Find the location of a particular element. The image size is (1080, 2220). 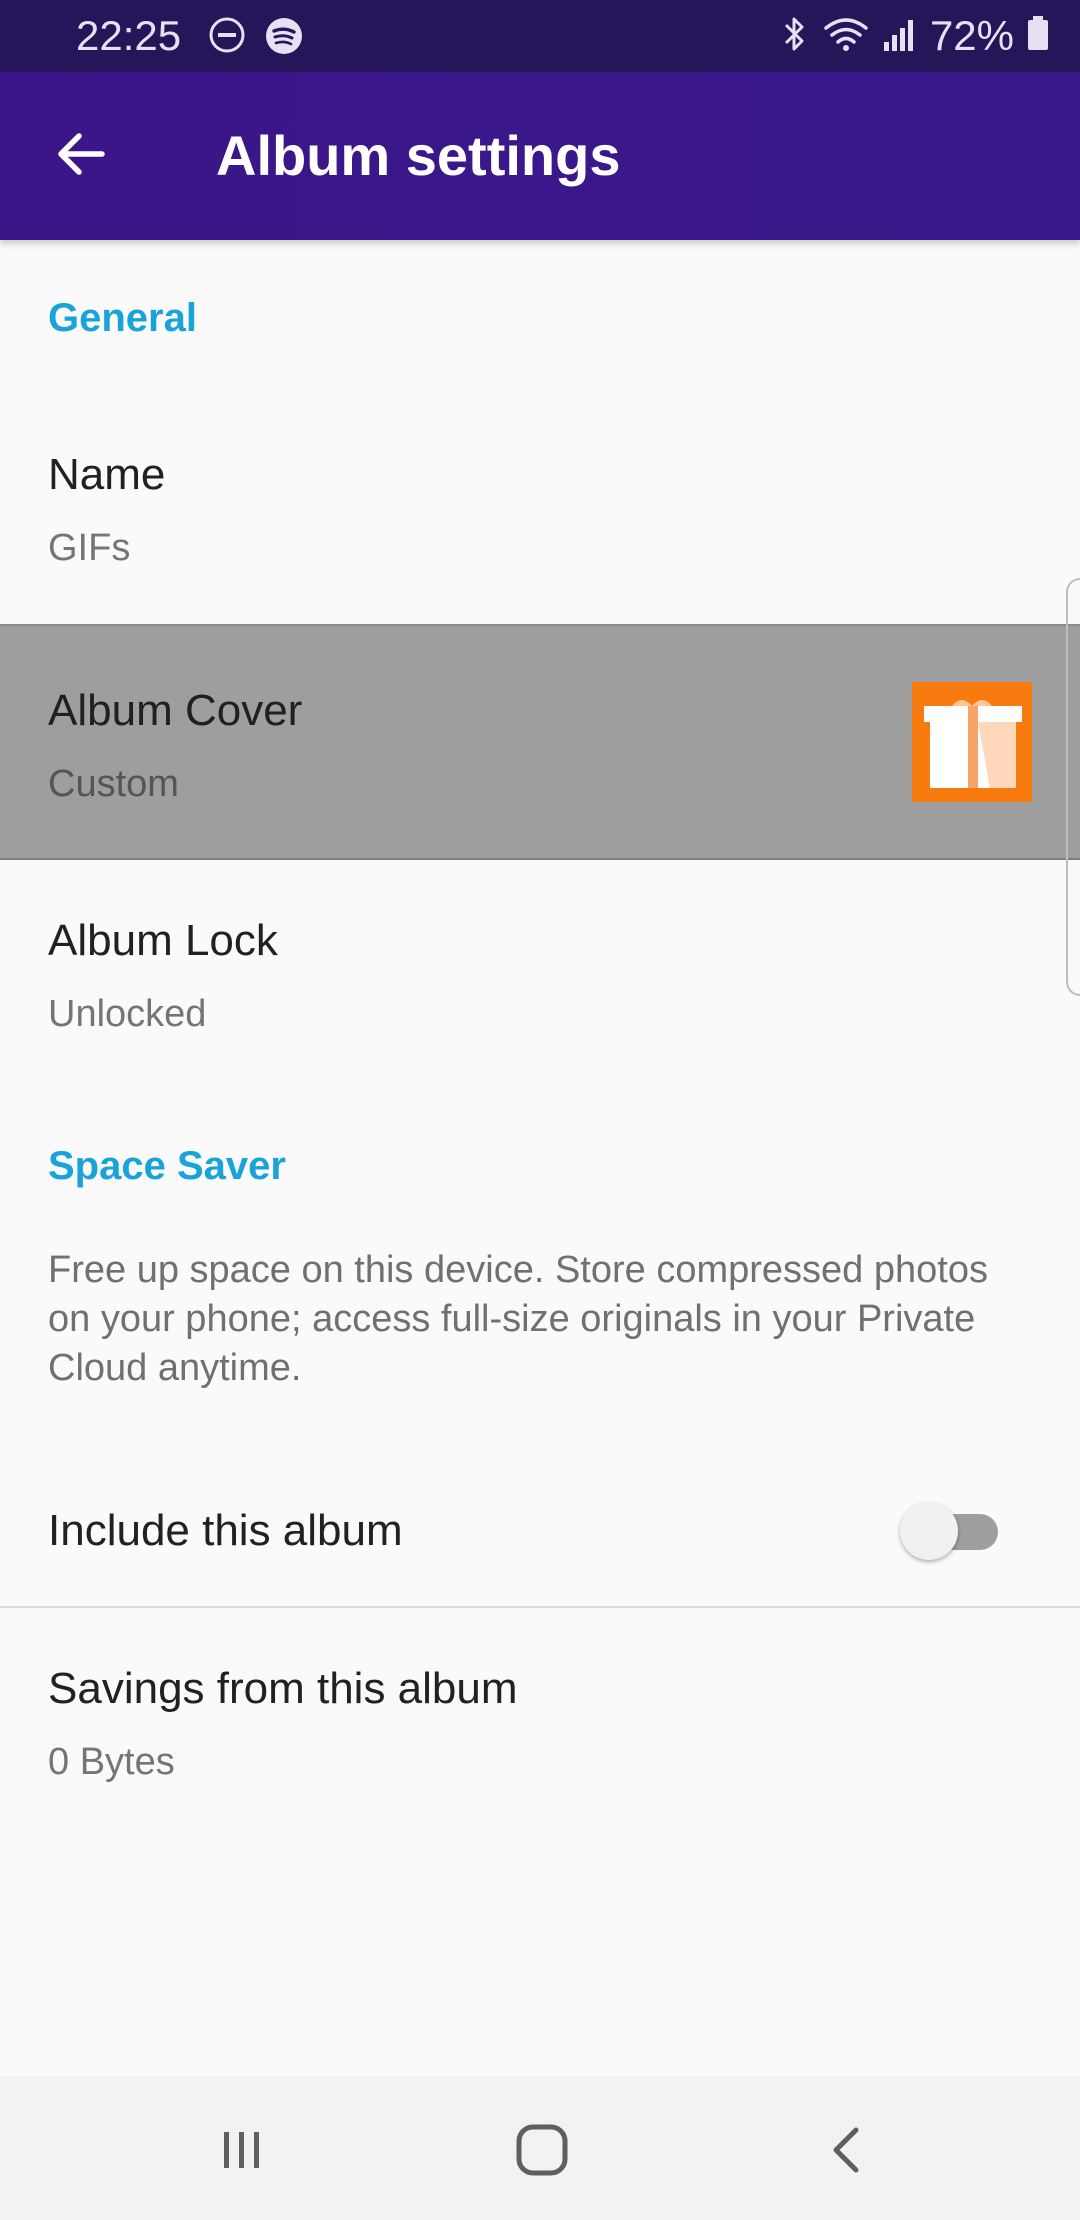

gift-icon is located at coordinates (972, 744).